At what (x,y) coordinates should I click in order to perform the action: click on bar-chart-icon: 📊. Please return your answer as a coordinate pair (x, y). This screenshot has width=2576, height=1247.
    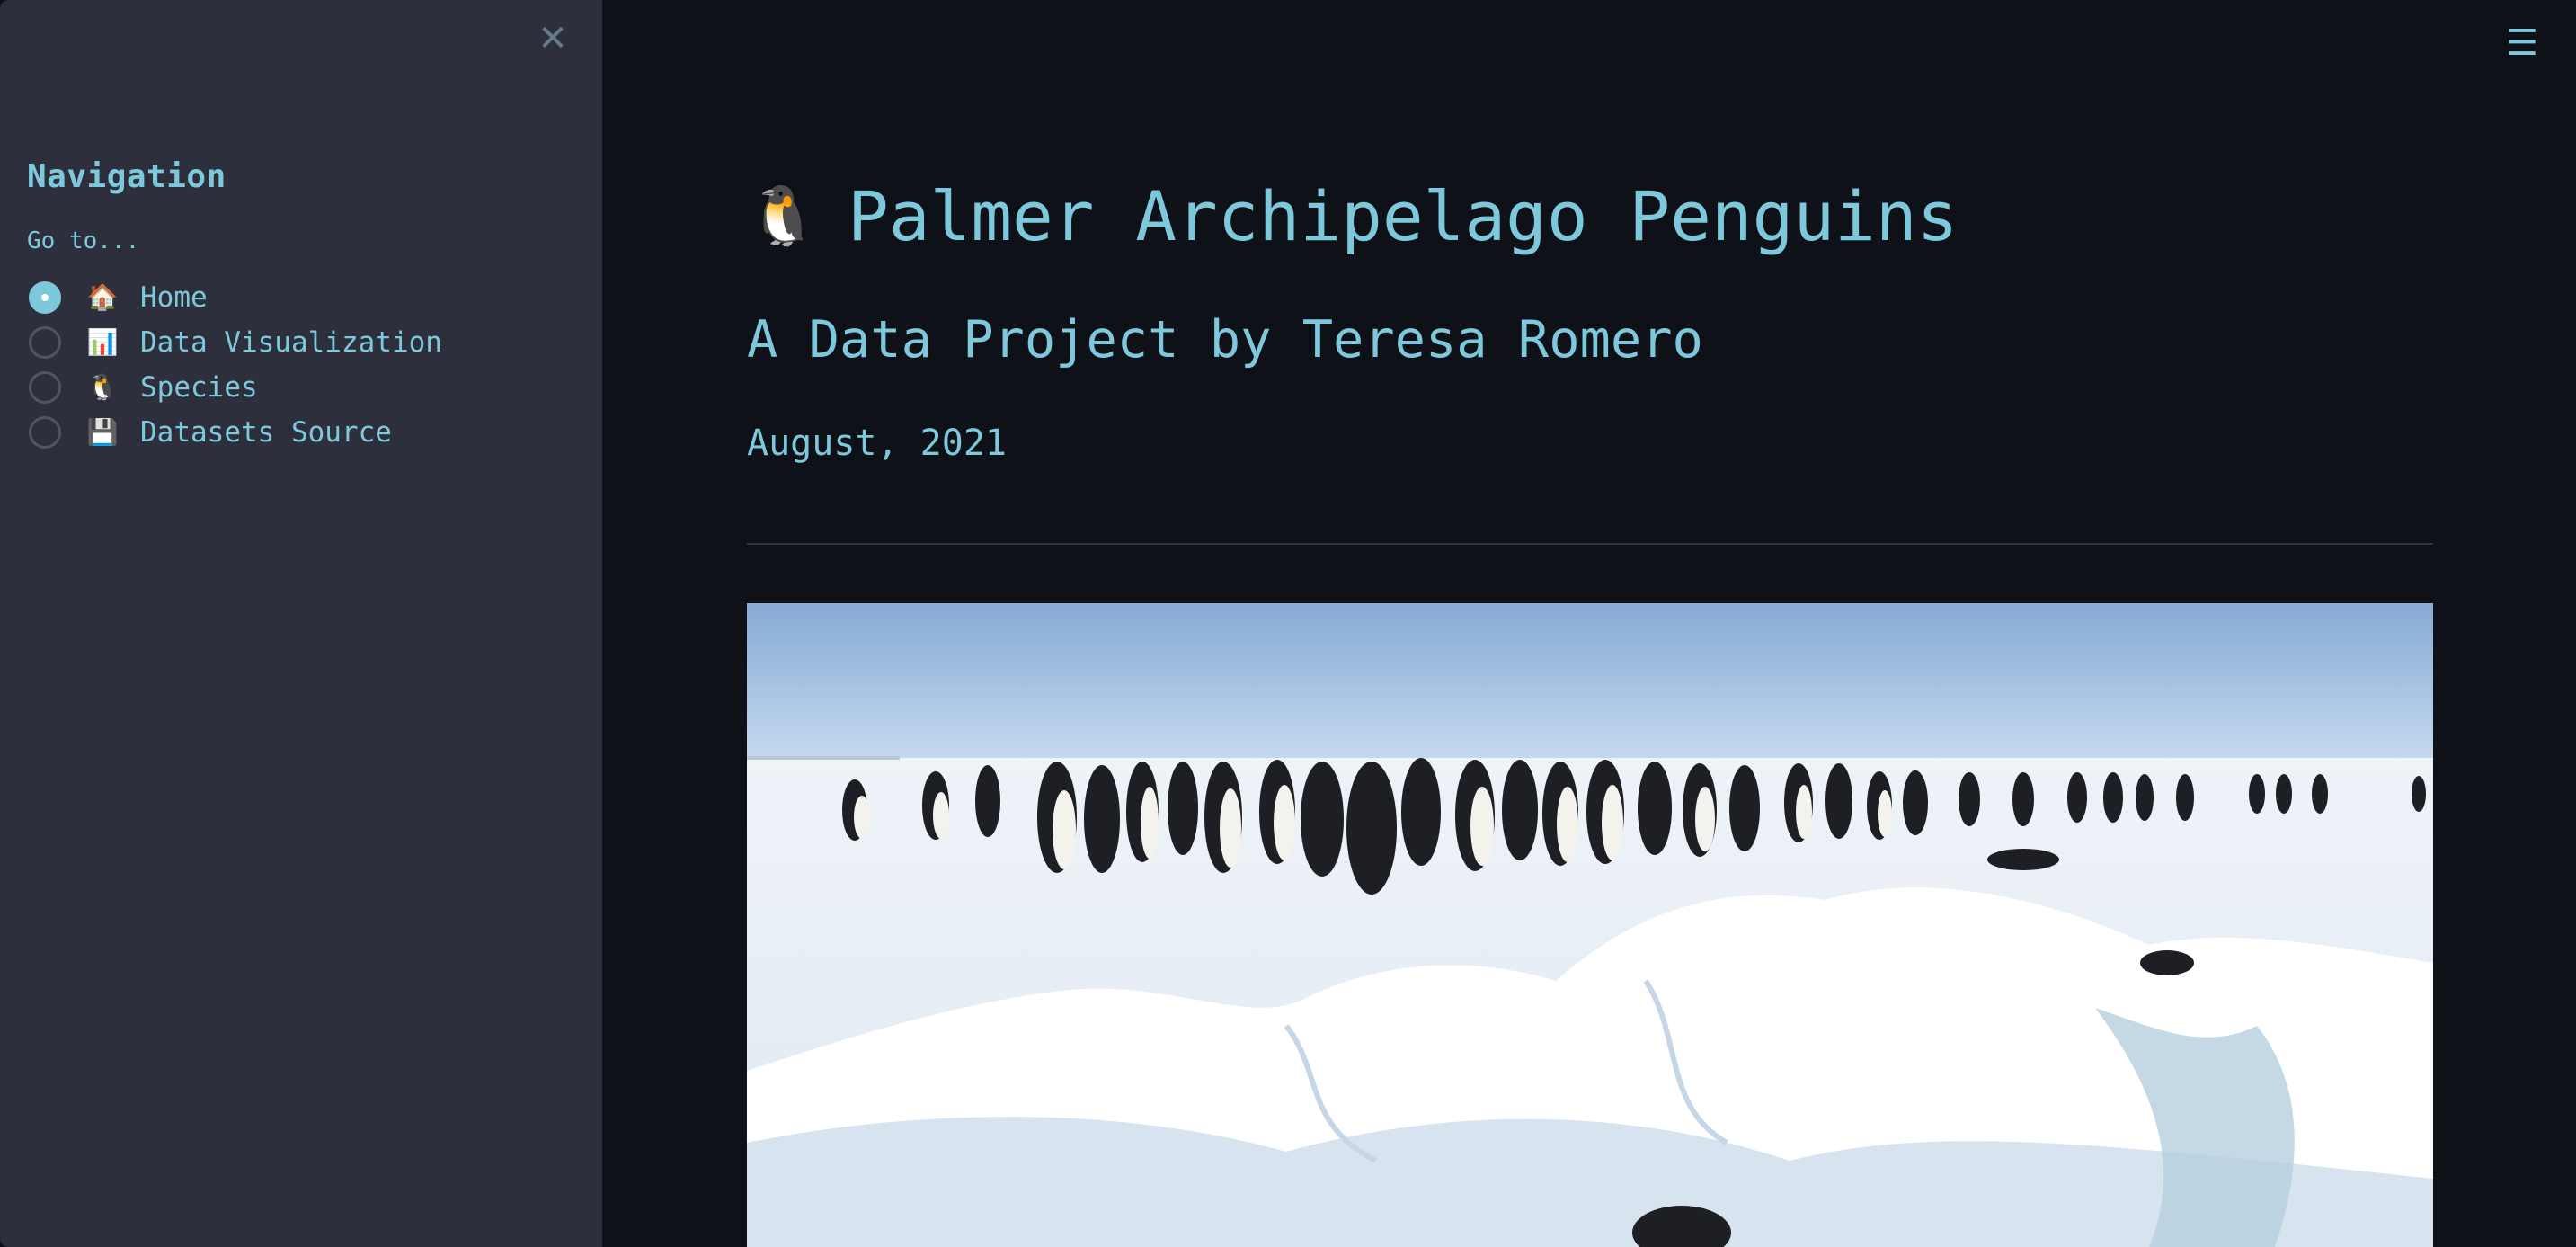
    Looking at the image, I should click on (102, 342).